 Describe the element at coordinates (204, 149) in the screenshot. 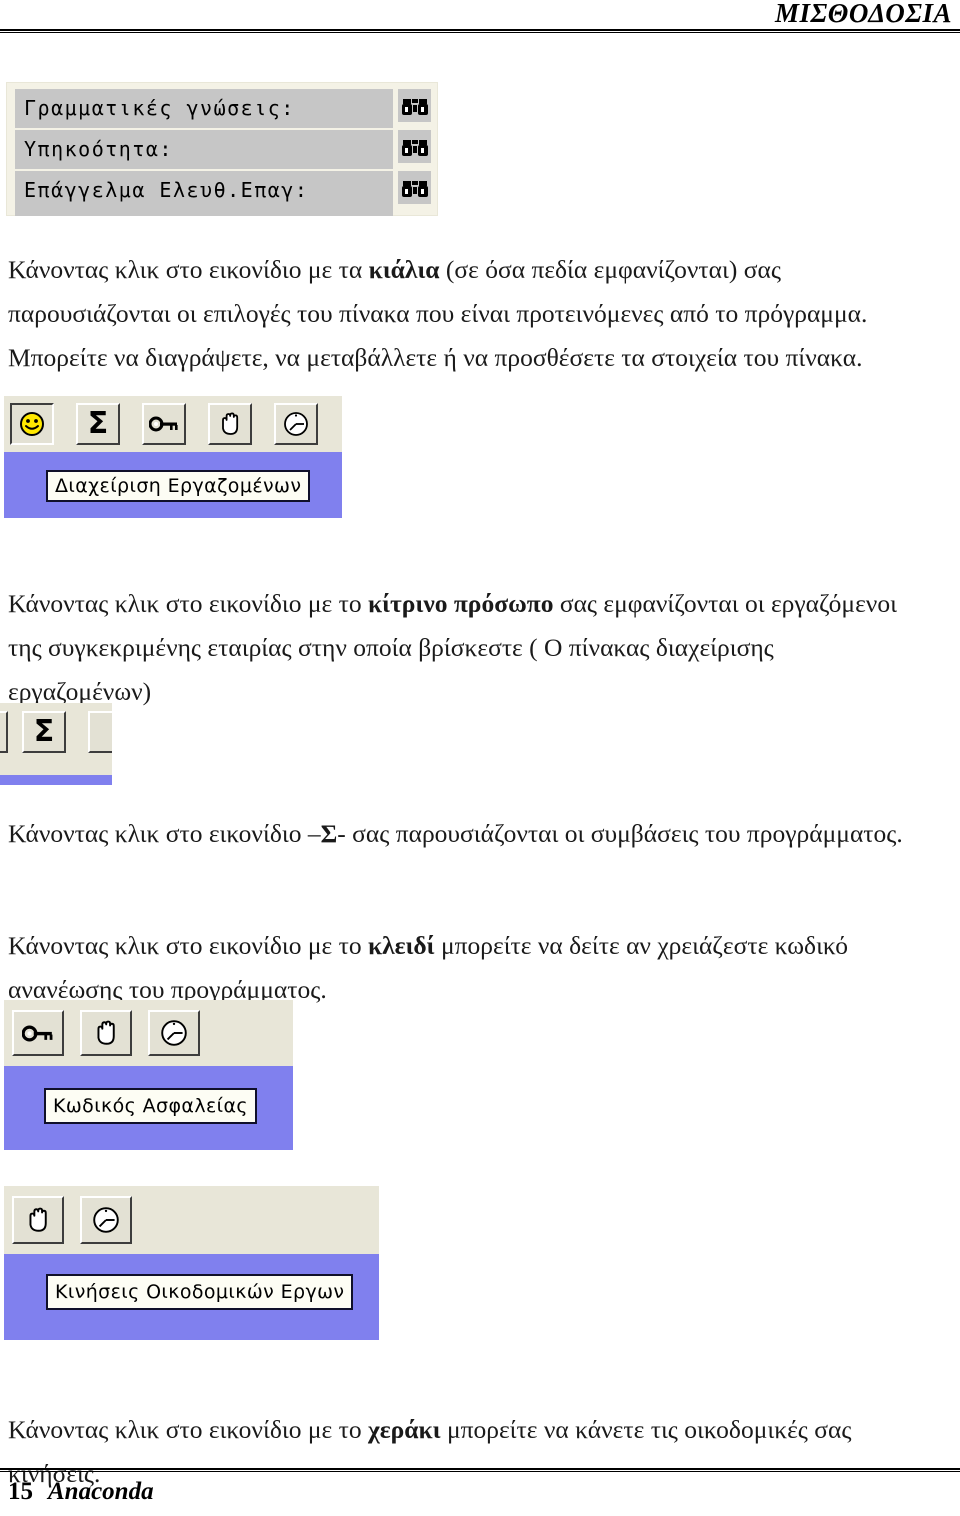

I see `form-field-row: Υπηκοότητα:` at that location.